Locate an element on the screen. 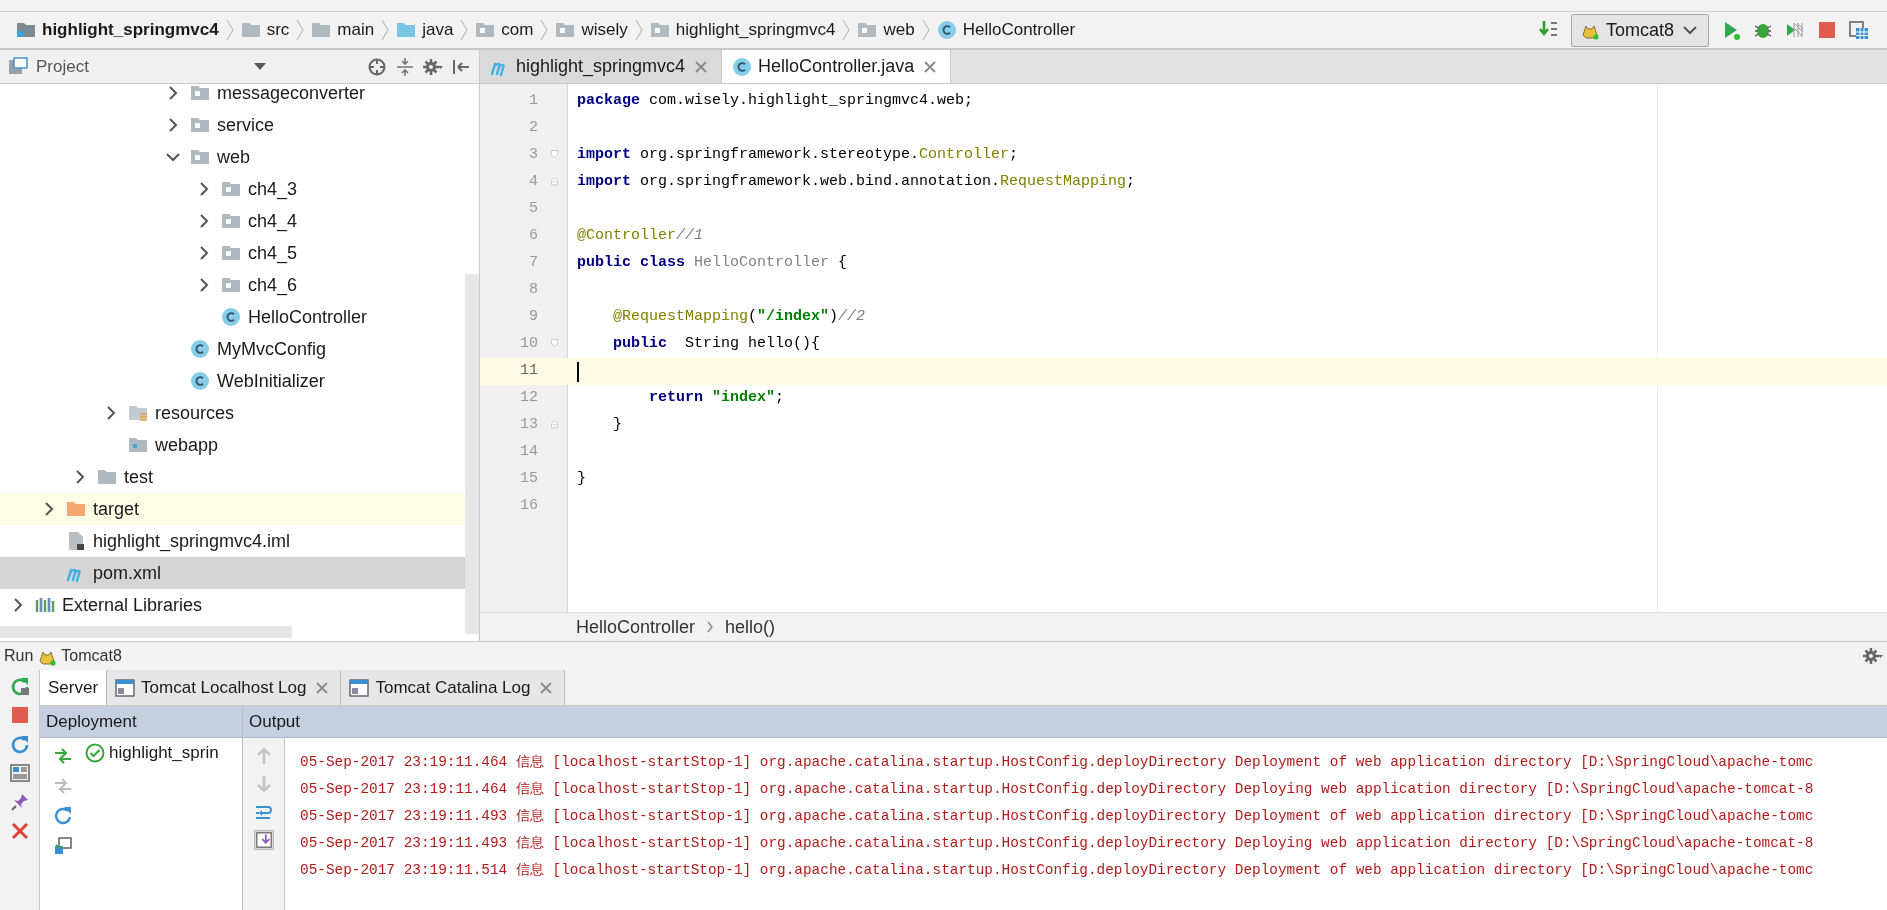 Image resolution: width=1887 pixels, height=910 pixels. code-line: @RequestMapping("/index")//2 is located at coordinates (739, 317).